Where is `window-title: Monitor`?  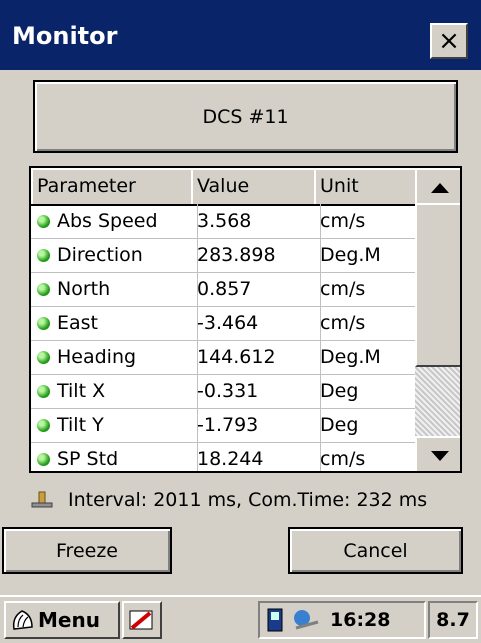
window-title: Monitor is located at coordinates (65, 36).